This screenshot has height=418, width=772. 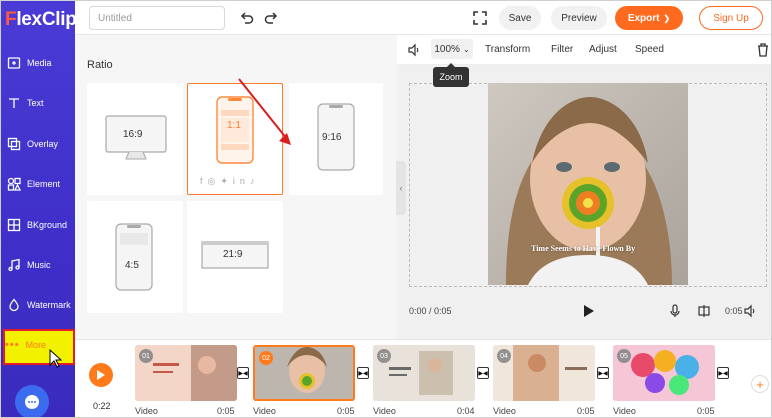 I want to click on ratio-title: Ratio, so click(x=100, y=65).